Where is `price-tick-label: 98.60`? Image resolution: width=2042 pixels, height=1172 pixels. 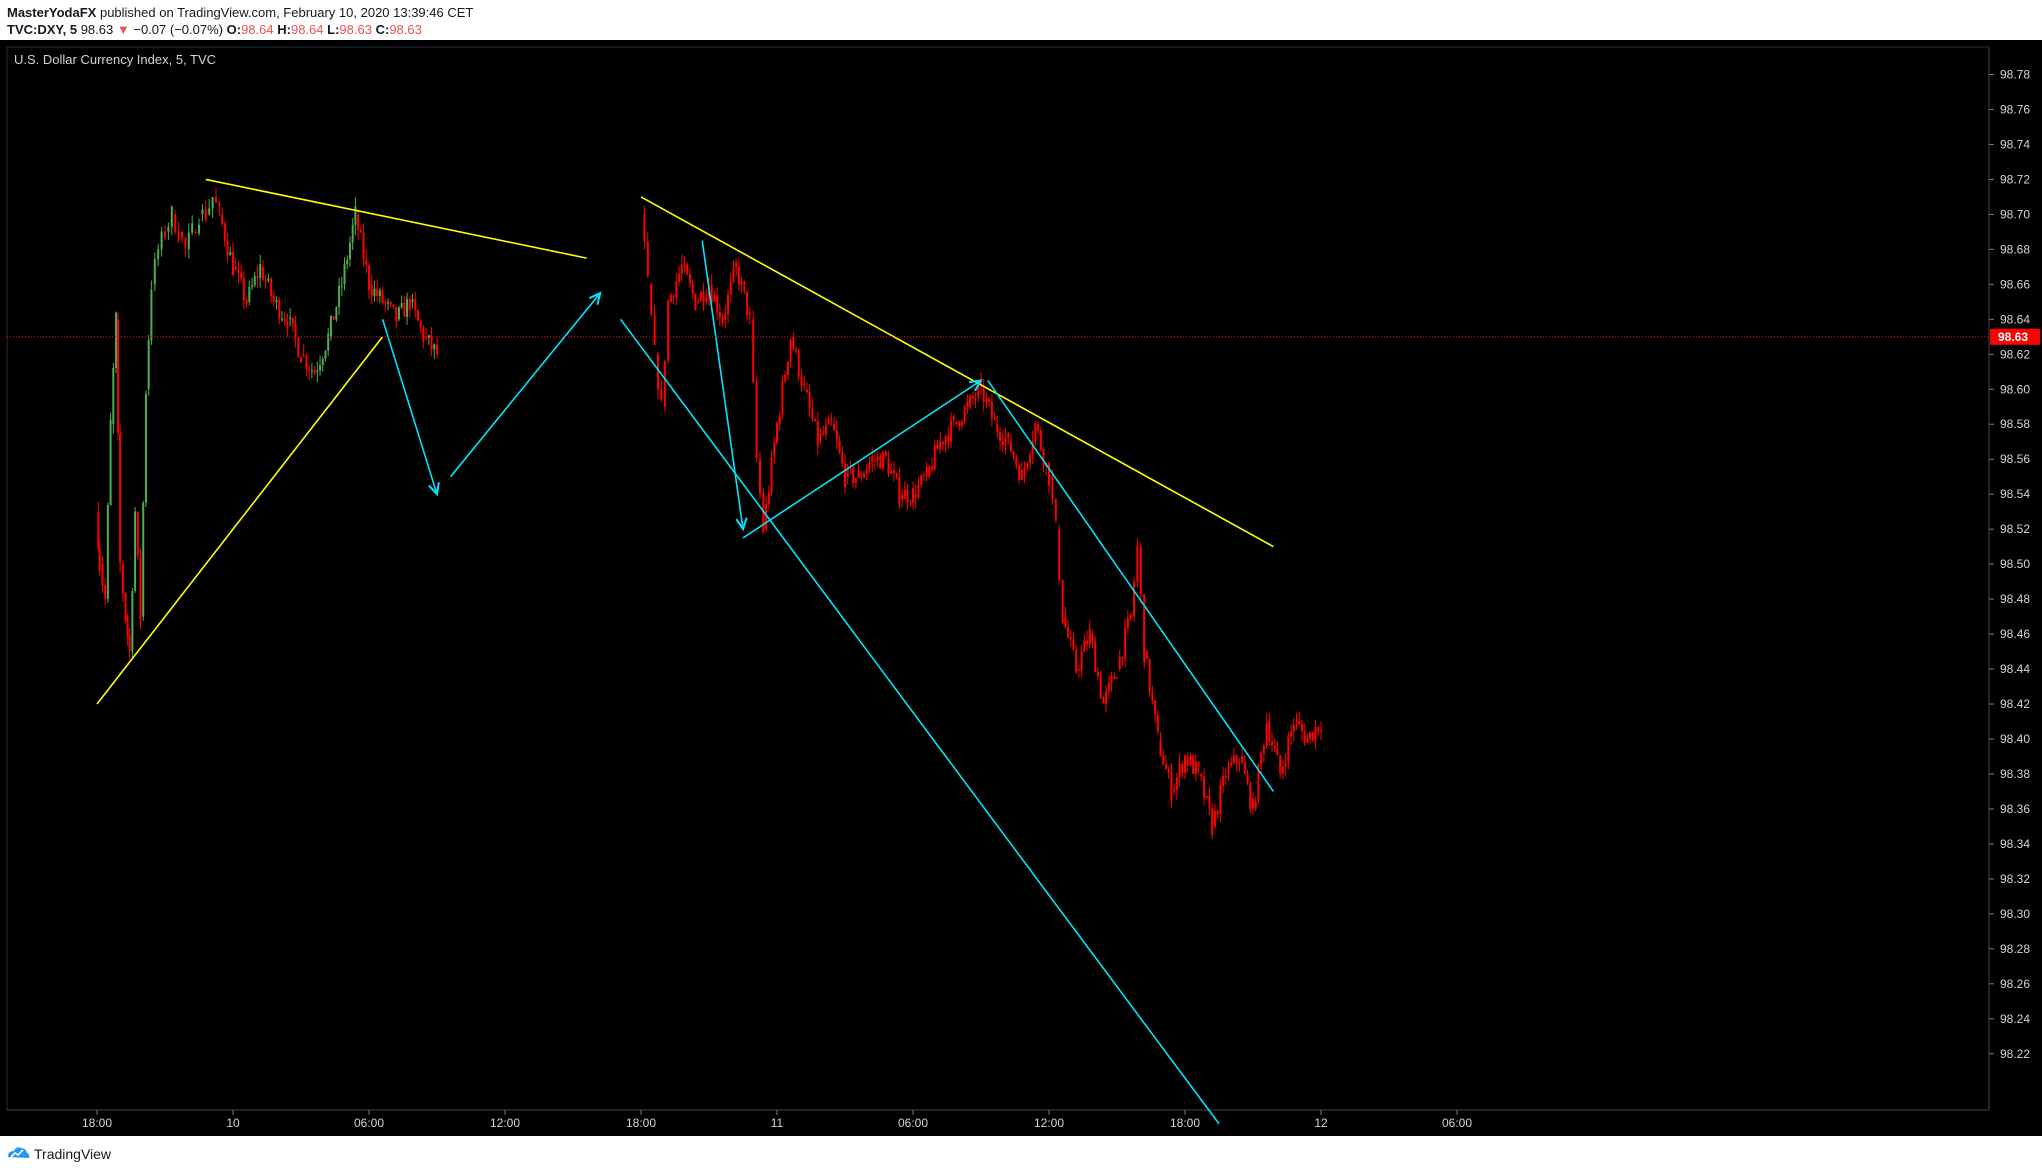 price-tick-label: 98.60 is located at coordinates (2015, 389).